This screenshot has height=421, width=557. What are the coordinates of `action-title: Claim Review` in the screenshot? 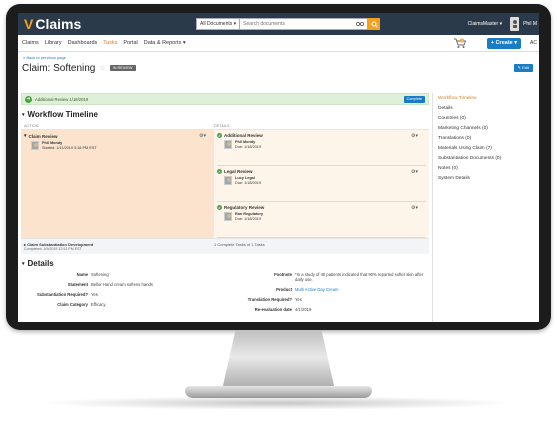 It's located at (43, 136).